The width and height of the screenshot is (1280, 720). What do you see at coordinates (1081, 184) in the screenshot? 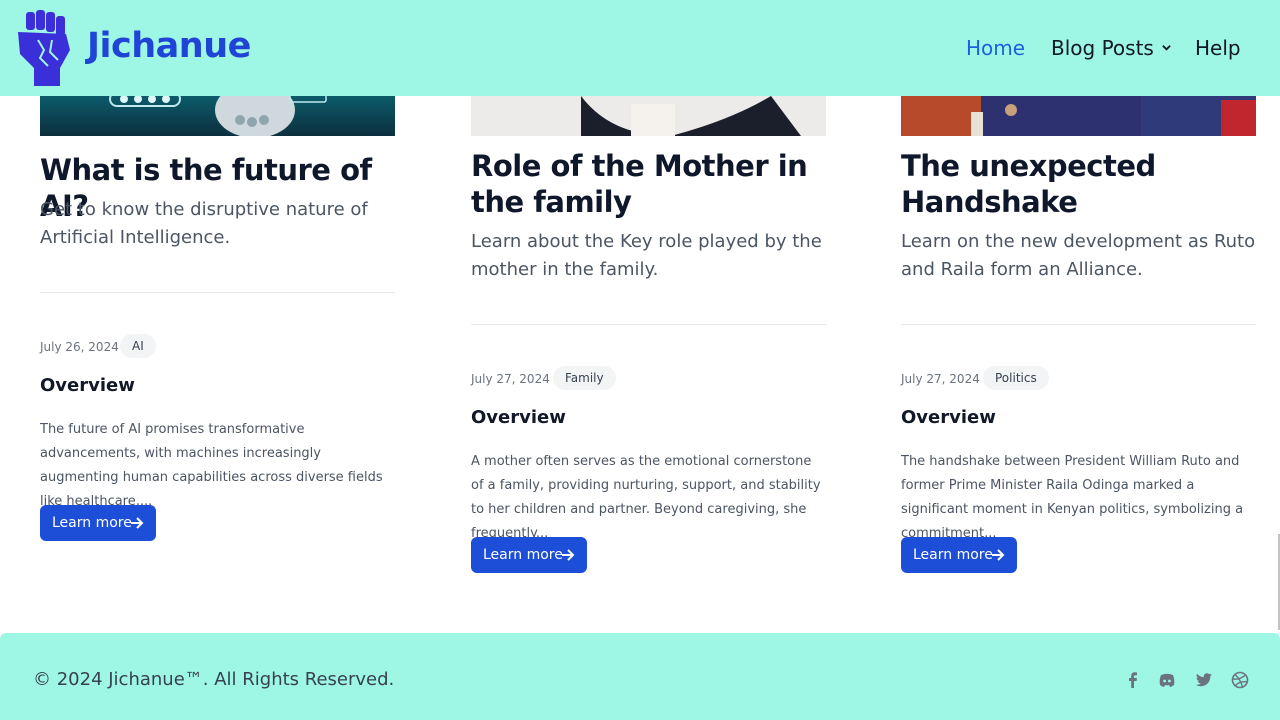
I see `card-title: The unexpected Handshake` at bounding box center [1081, 184].